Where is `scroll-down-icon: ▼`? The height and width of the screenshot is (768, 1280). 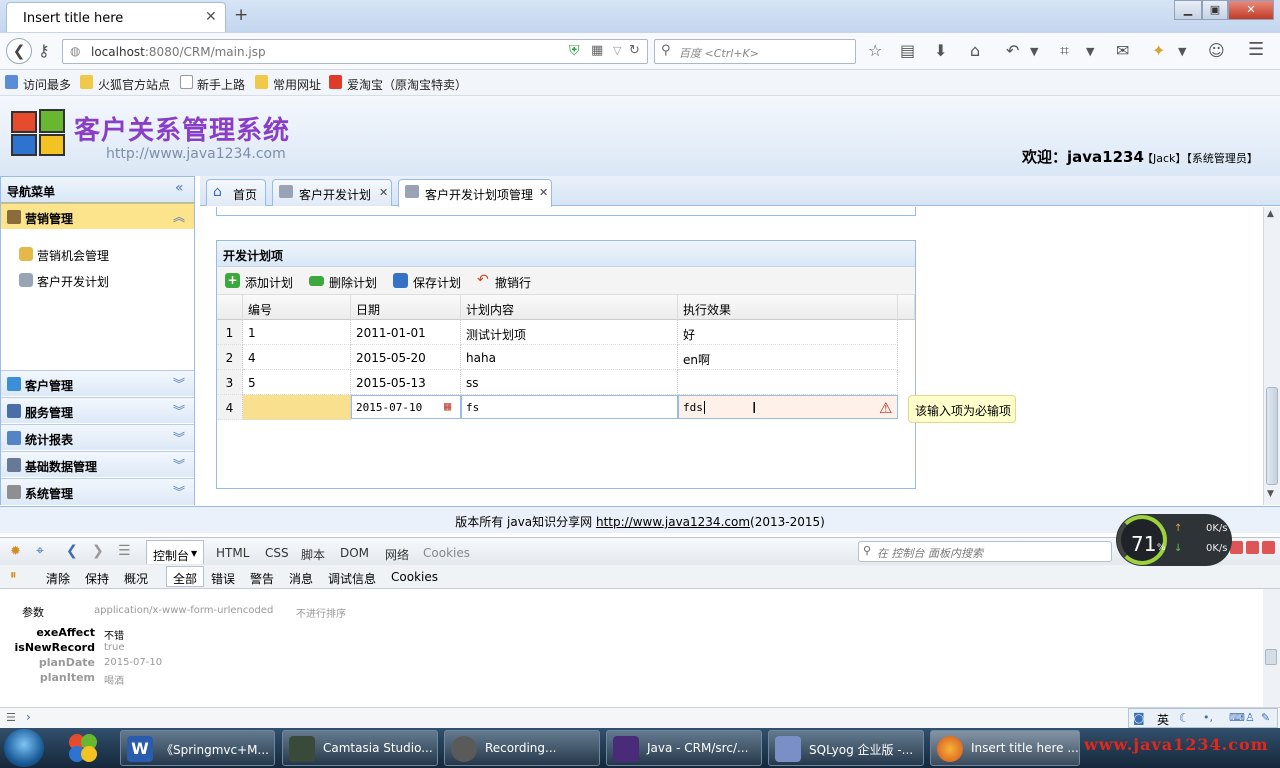
scroll-down-icon: ▼ is located at coordinates (1270, 494).